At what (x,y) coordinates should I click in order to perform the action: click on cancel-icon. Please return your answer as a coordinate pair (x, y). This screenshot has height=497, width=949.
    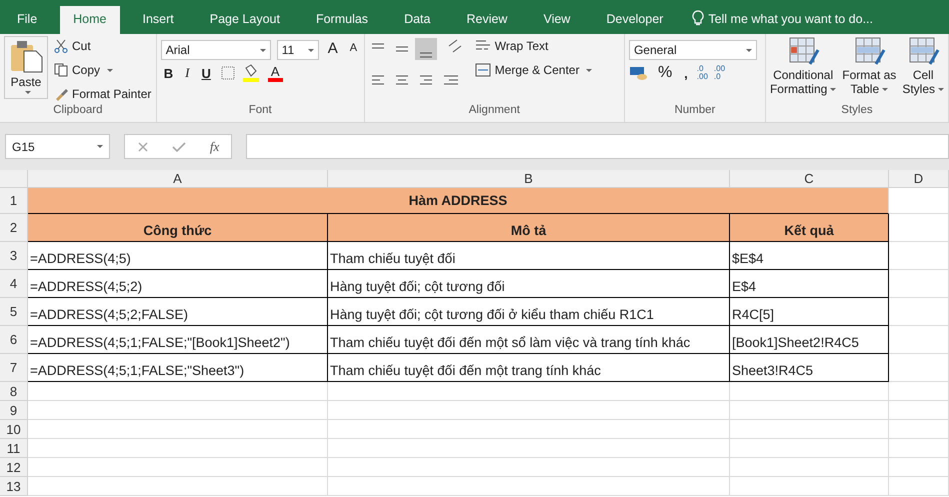
    Looking at the image, I should click on (142, 146).